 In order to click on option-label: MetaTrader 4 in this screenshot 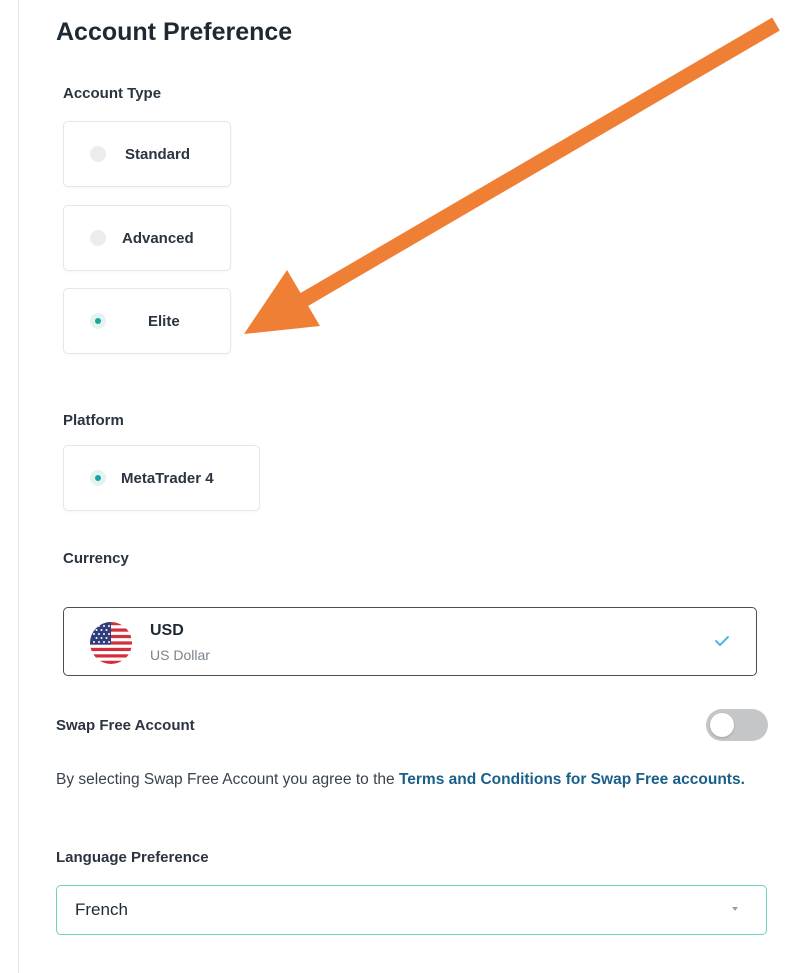, I will do `click(167, 478)`.